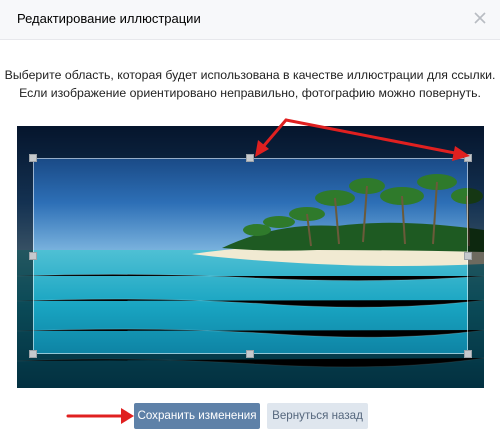  Describe the element at coordinates (250, 371) in the screenshot. I see `mask-bottom` at that location.